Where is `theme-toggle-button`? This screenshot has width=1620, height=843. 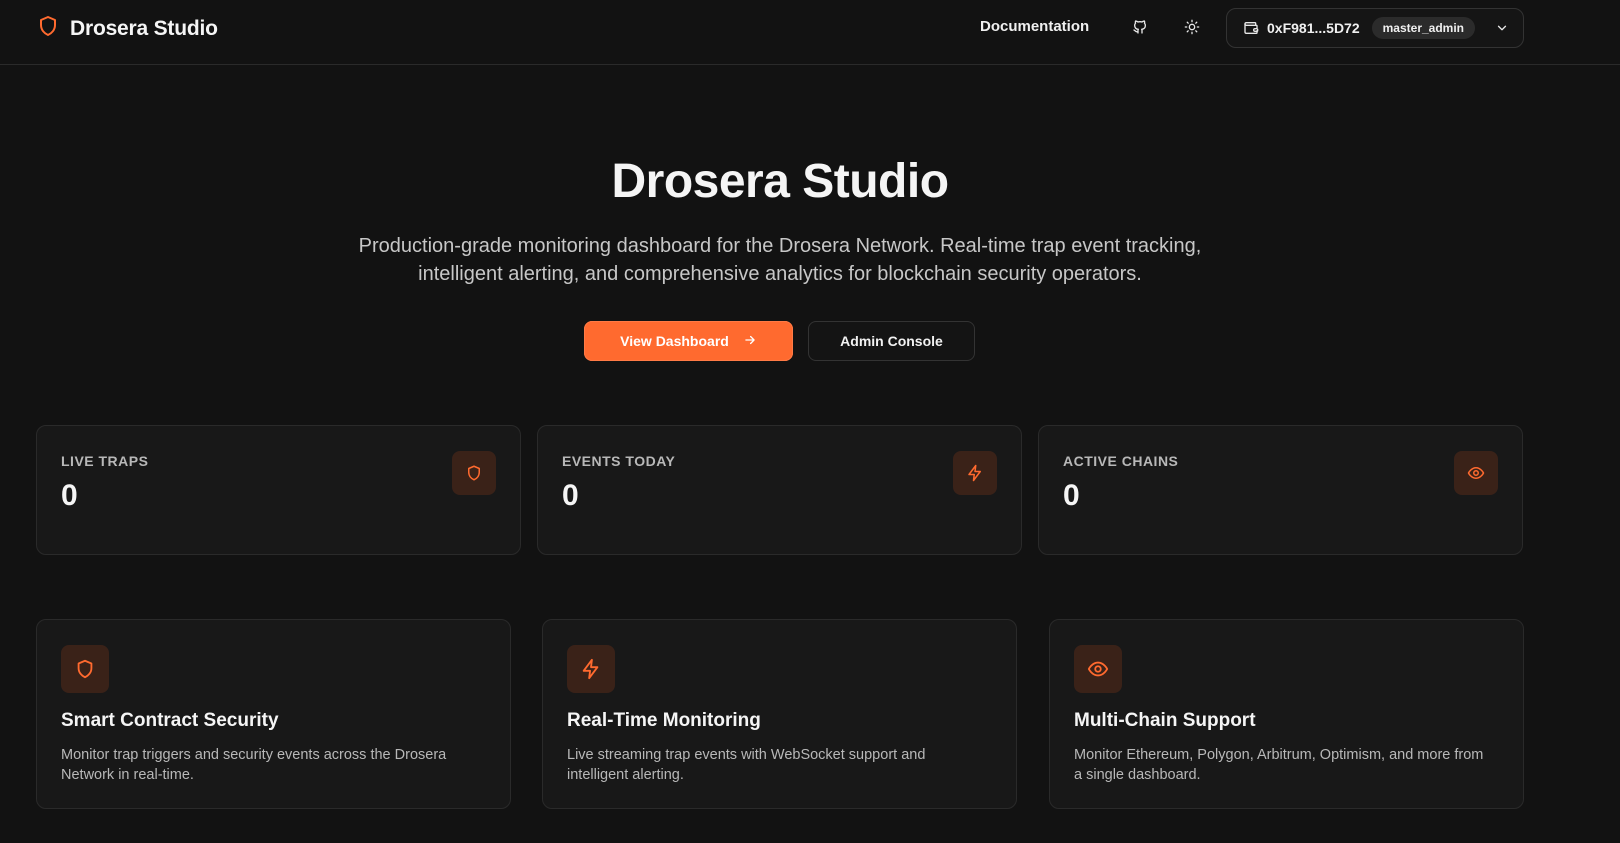 theme-toggle-button is located at coordinates (1192, 29).